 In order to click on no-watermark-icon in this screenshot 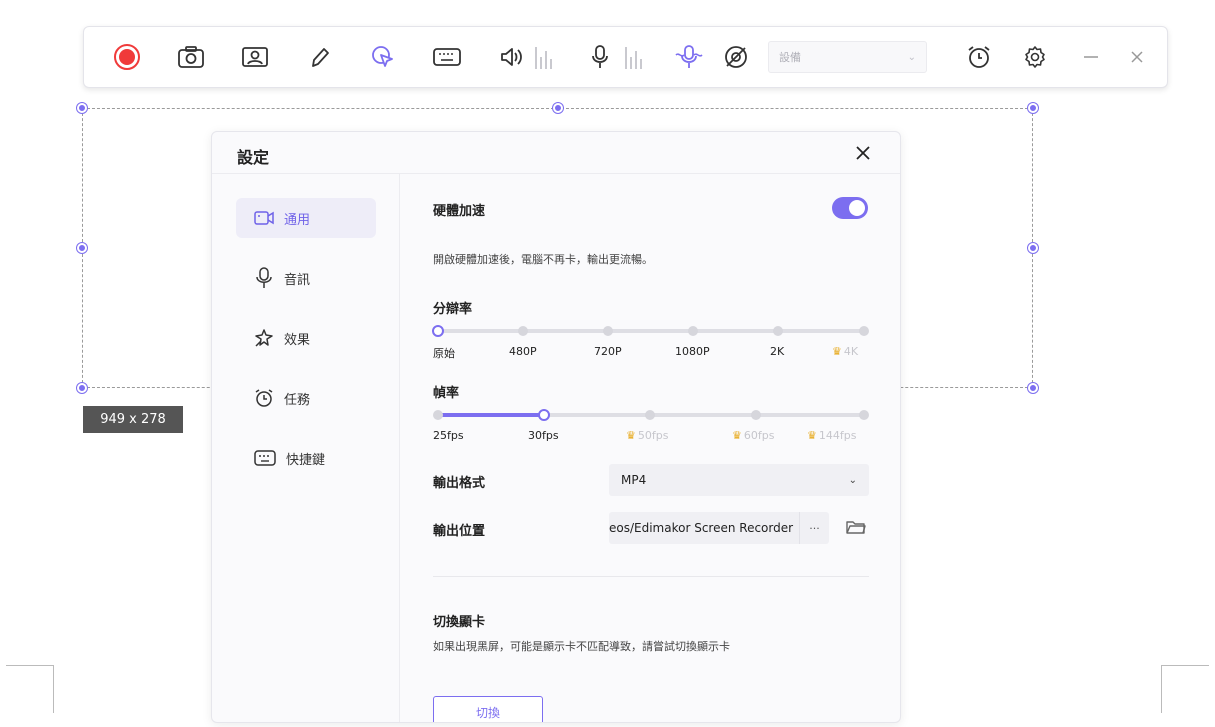, I will do `click(736, 57)`.